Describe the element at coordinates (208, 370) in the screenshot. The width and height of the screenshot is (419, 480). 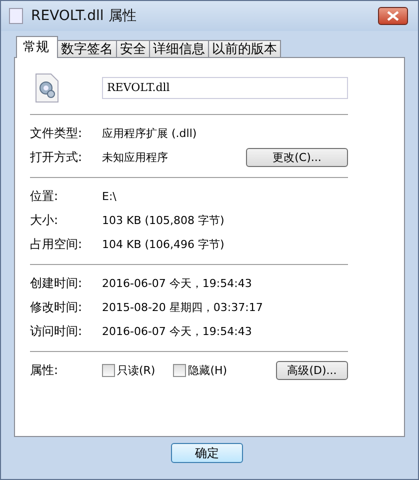
I see `checkbox-label: 隐藏(H)` at that location.